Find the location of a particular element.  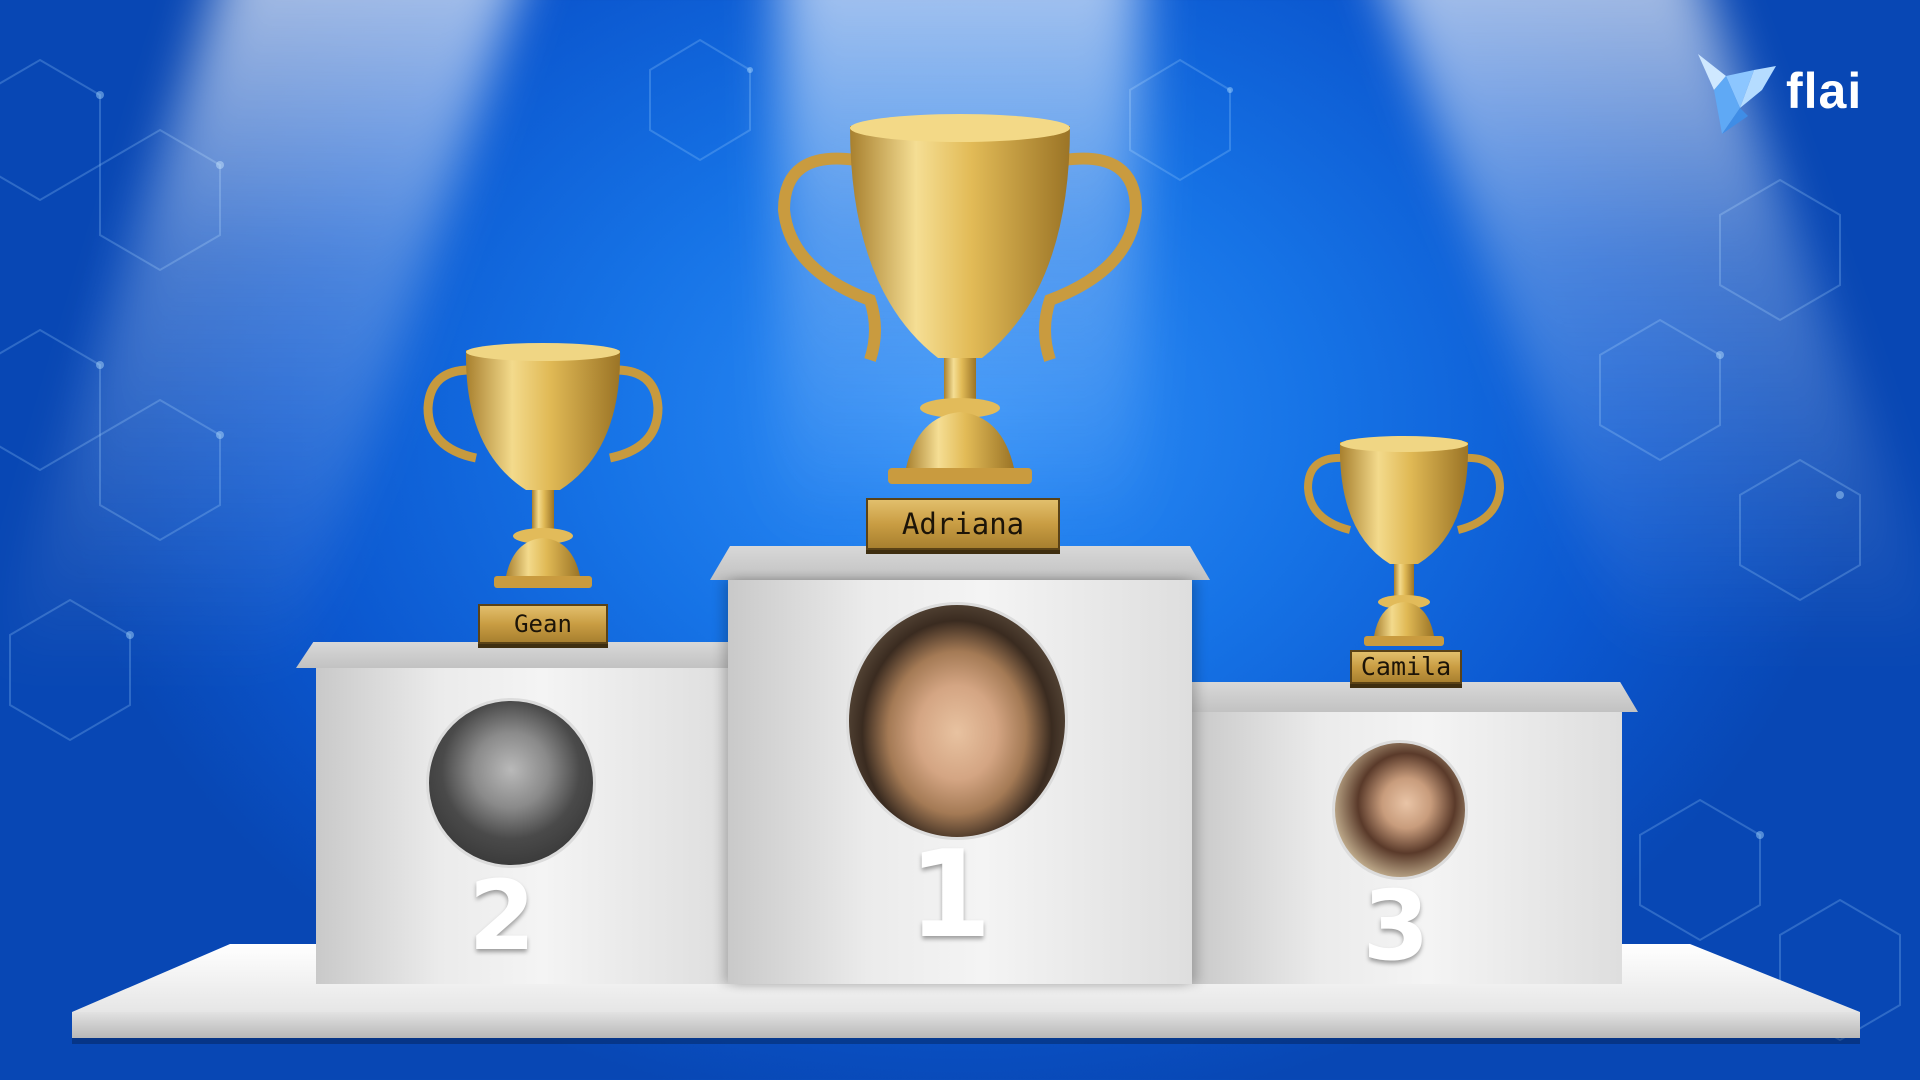

podium-3-top is located at coordinates (1415, 697).